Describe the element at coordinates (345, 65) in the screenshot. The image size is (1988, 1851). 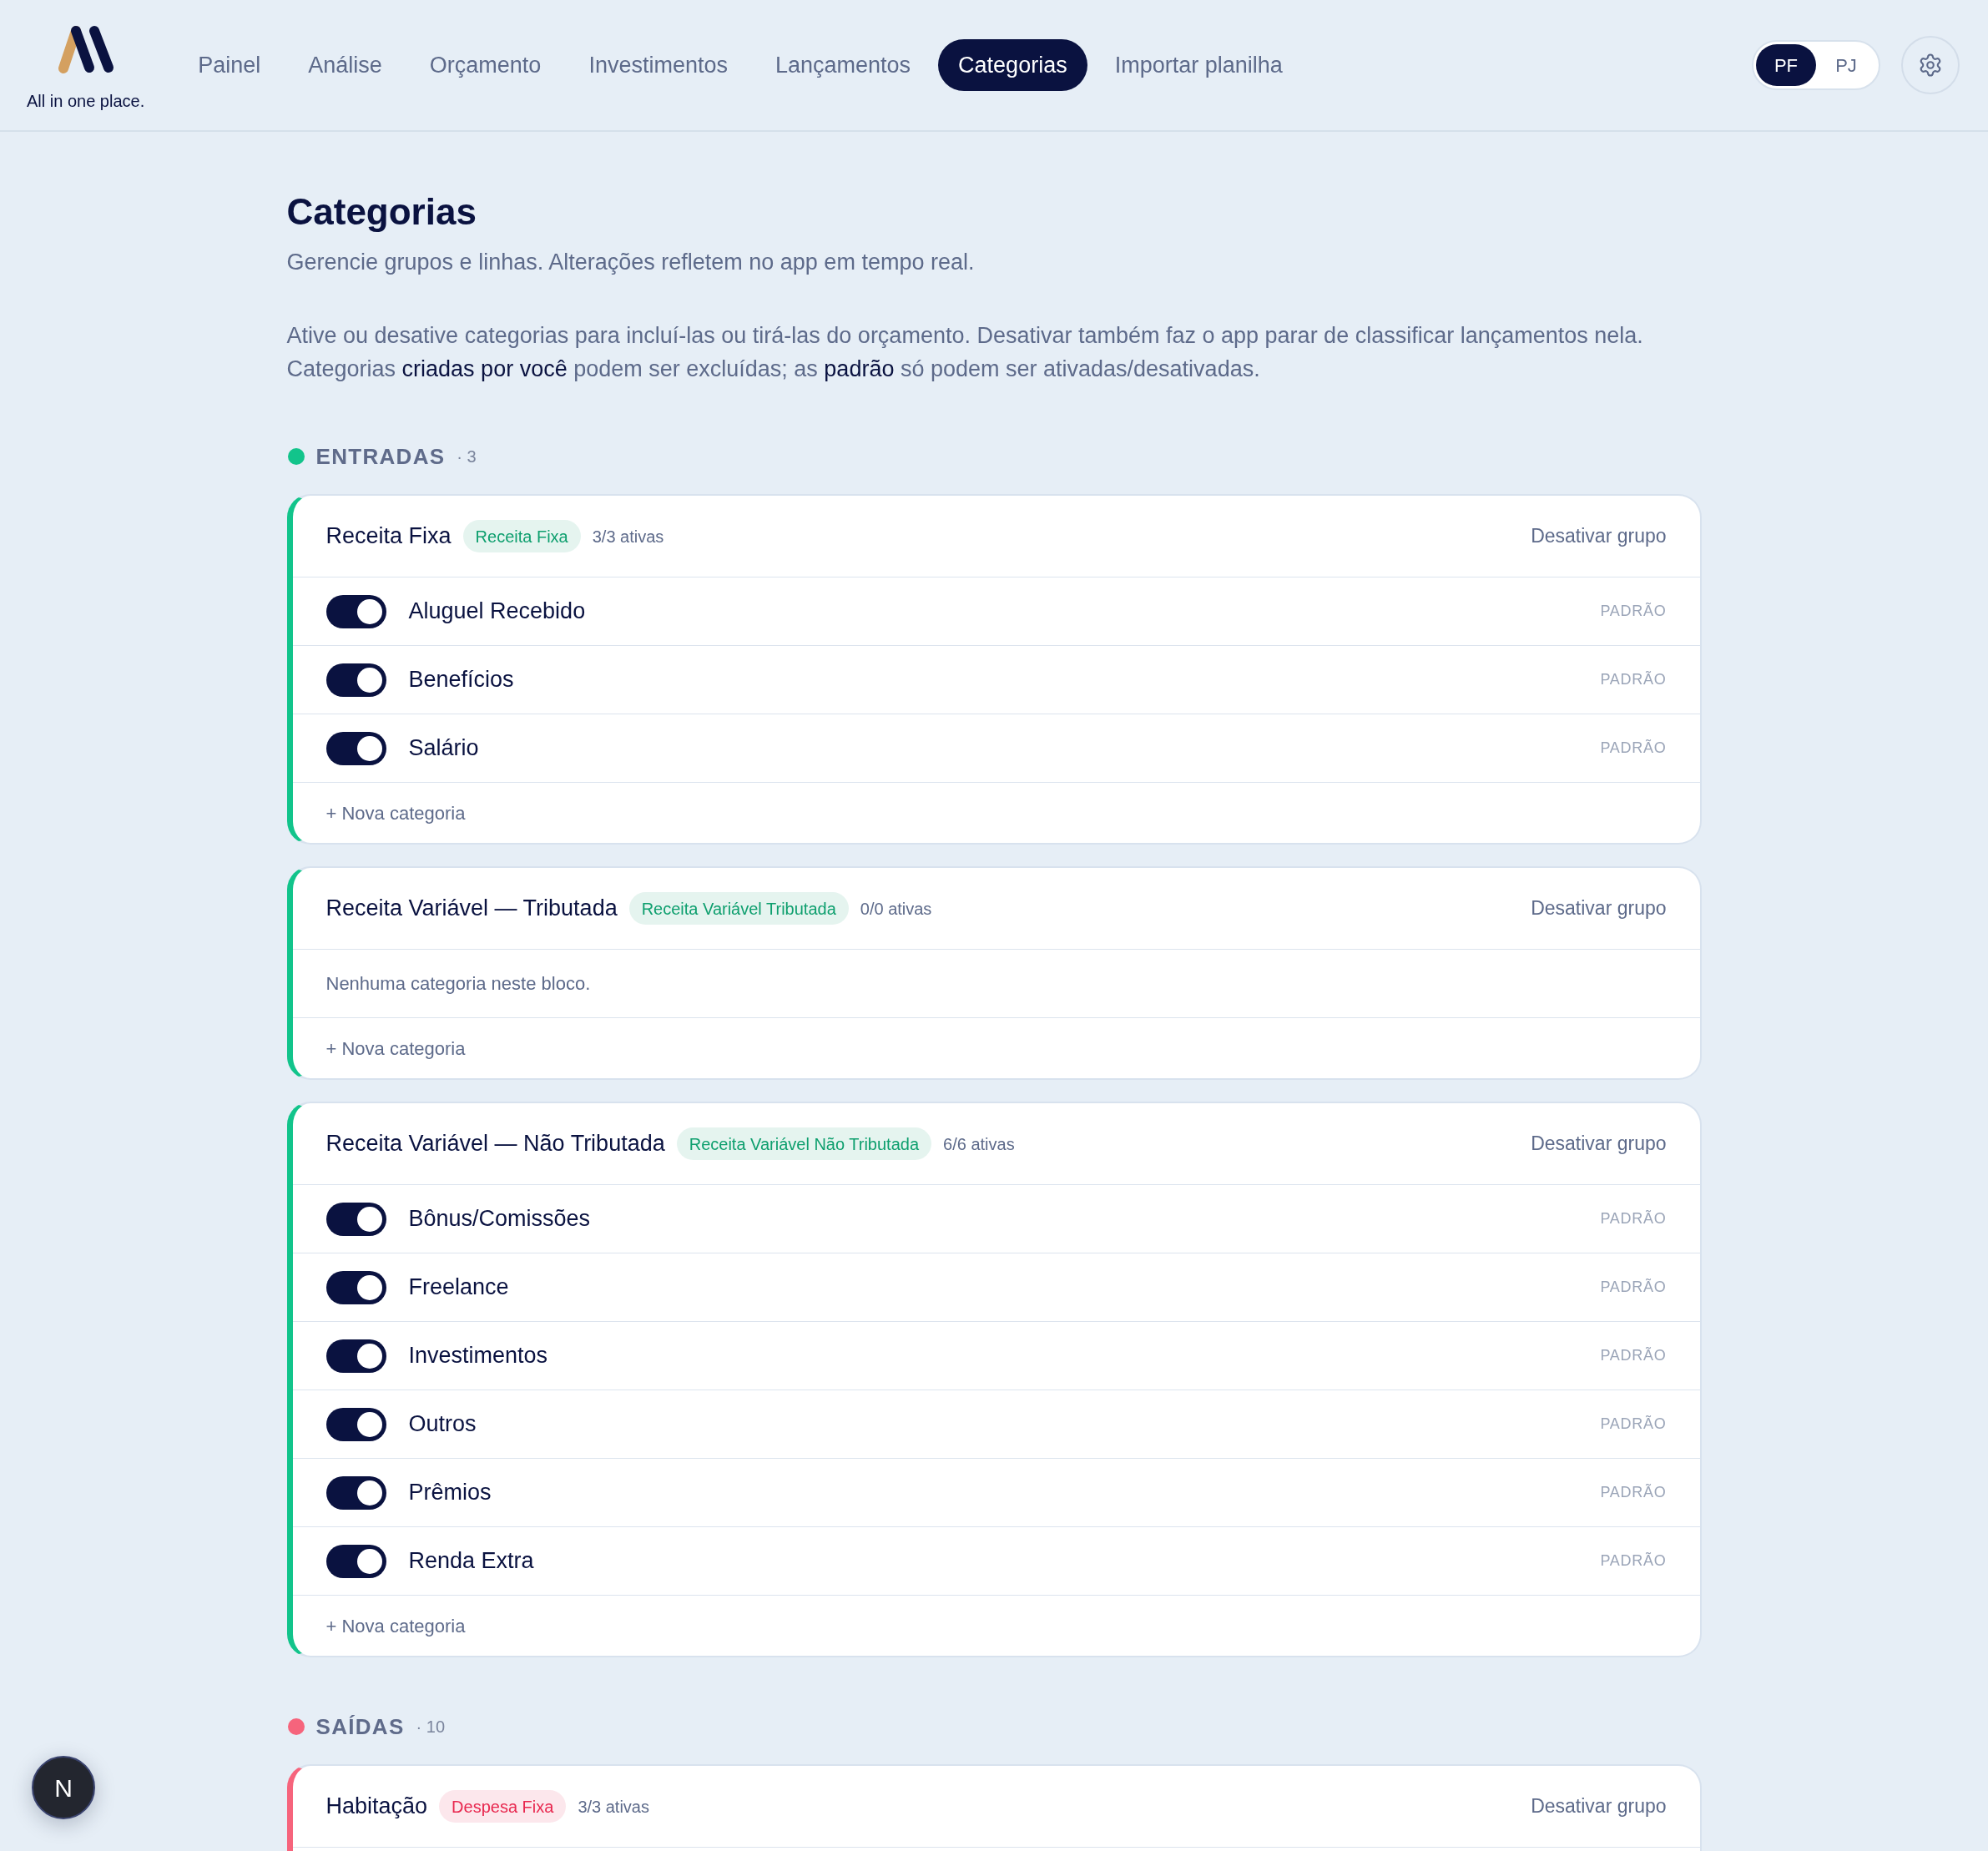
I see `nav-tab: Análise` at that location.